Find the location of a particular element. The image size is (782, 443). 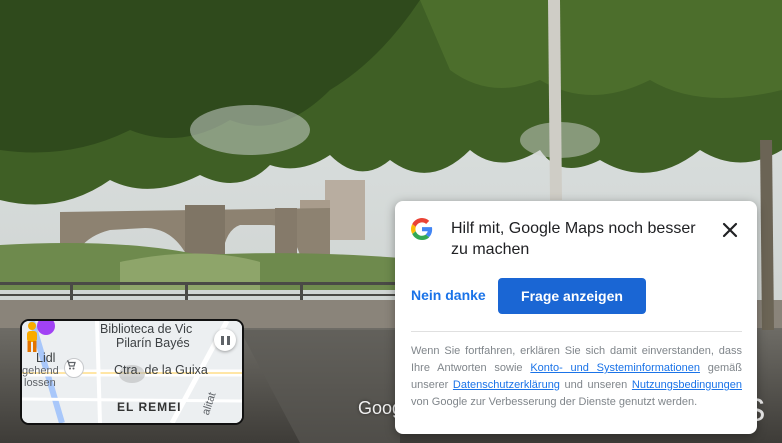

terms-link: Nutzungsbedingungen is located at coordinates (687, 385).